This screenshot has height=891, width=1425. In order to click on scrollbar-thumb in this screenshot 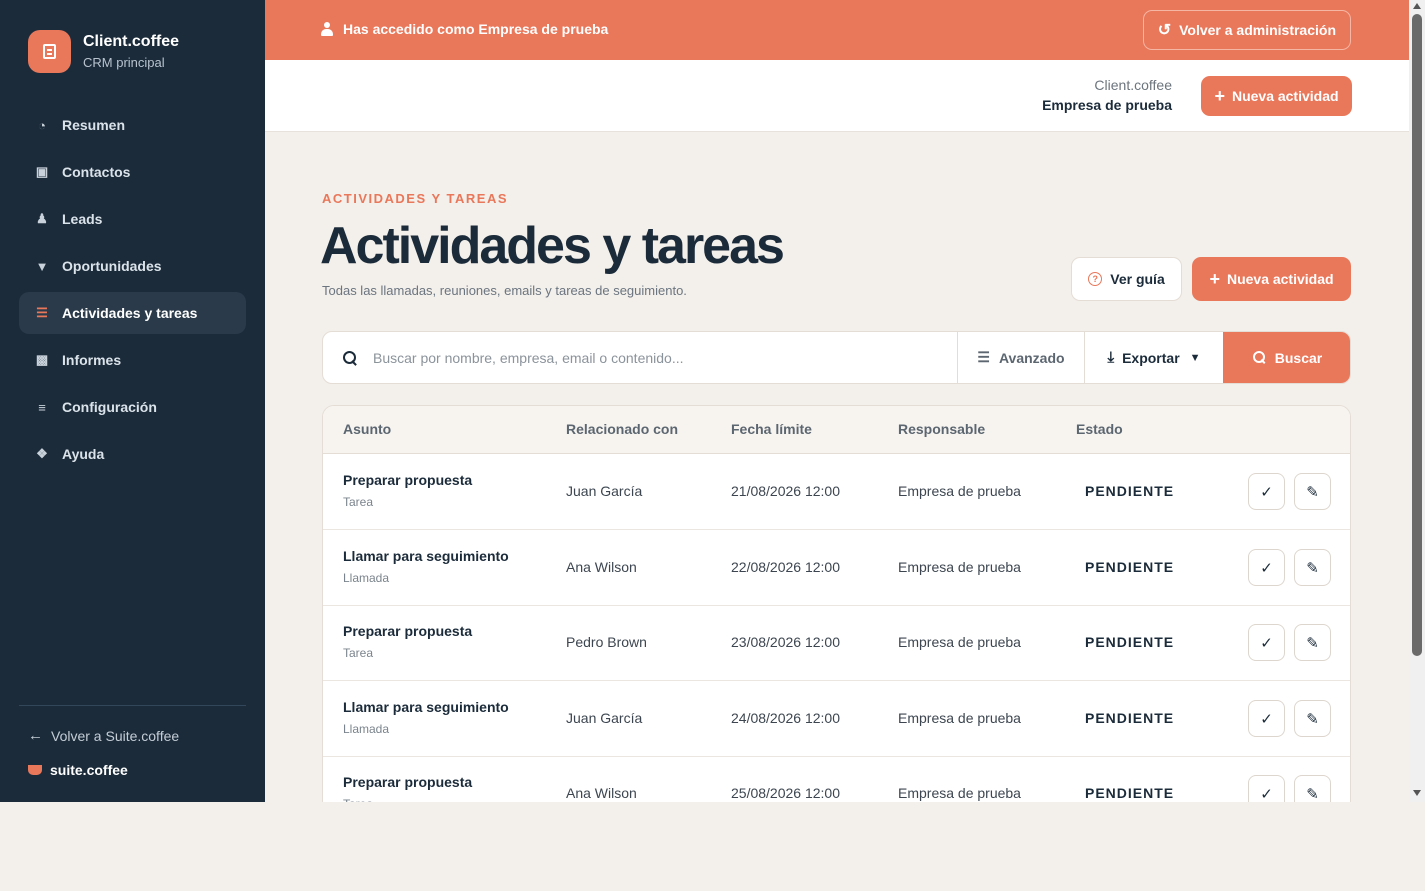, I will do `click(1417, 335)`.